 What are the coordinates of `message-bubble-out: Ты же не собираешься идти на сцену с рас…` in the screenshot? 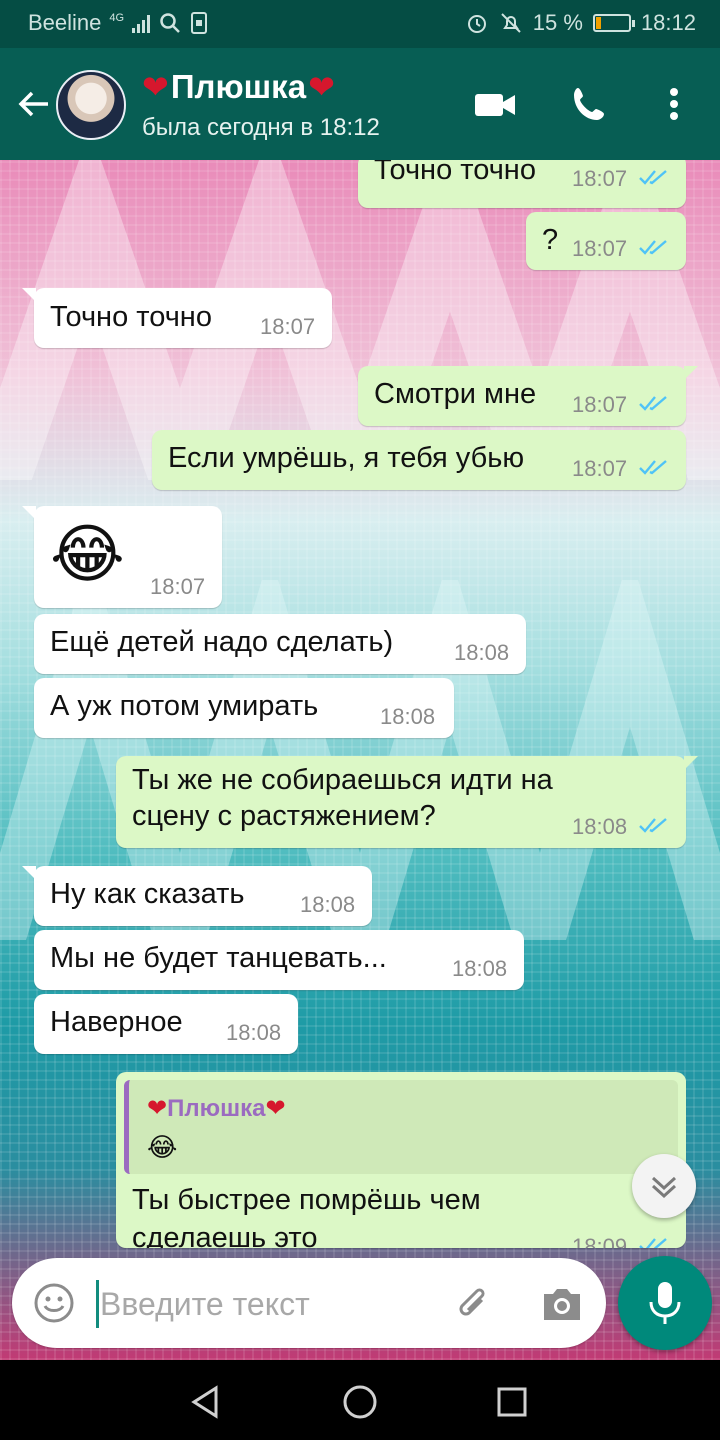 It's located at (407, 802).